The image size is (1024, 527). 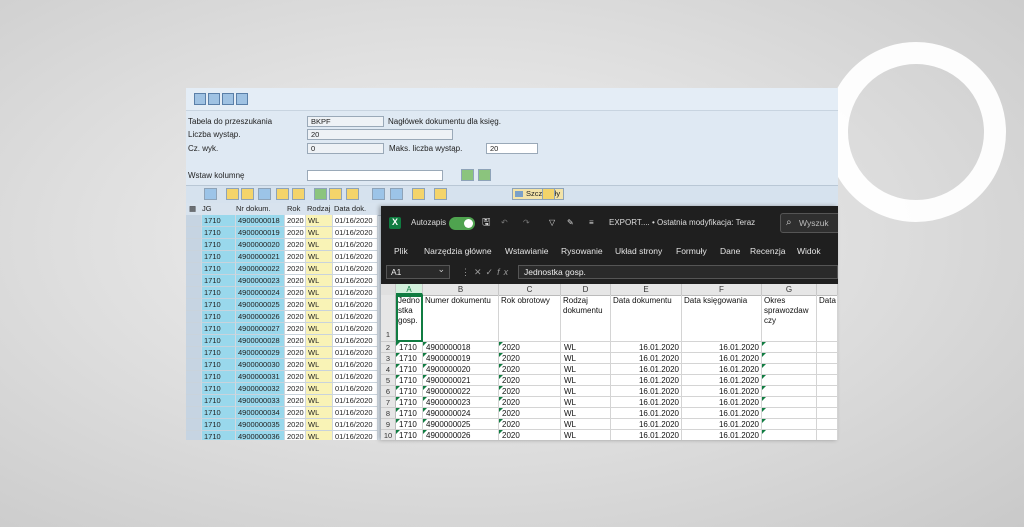 I want to click on info-icon, so click(x=242, y=99).